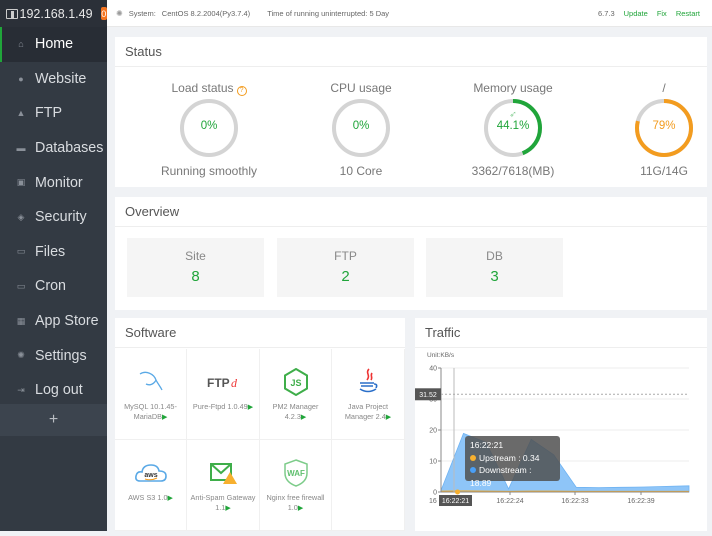 Image resolution: width=712 pixels, height=536 pixels. Describe the element at coordinates (636, 13) in the screenshot. I see `update-link: Update` at that location.